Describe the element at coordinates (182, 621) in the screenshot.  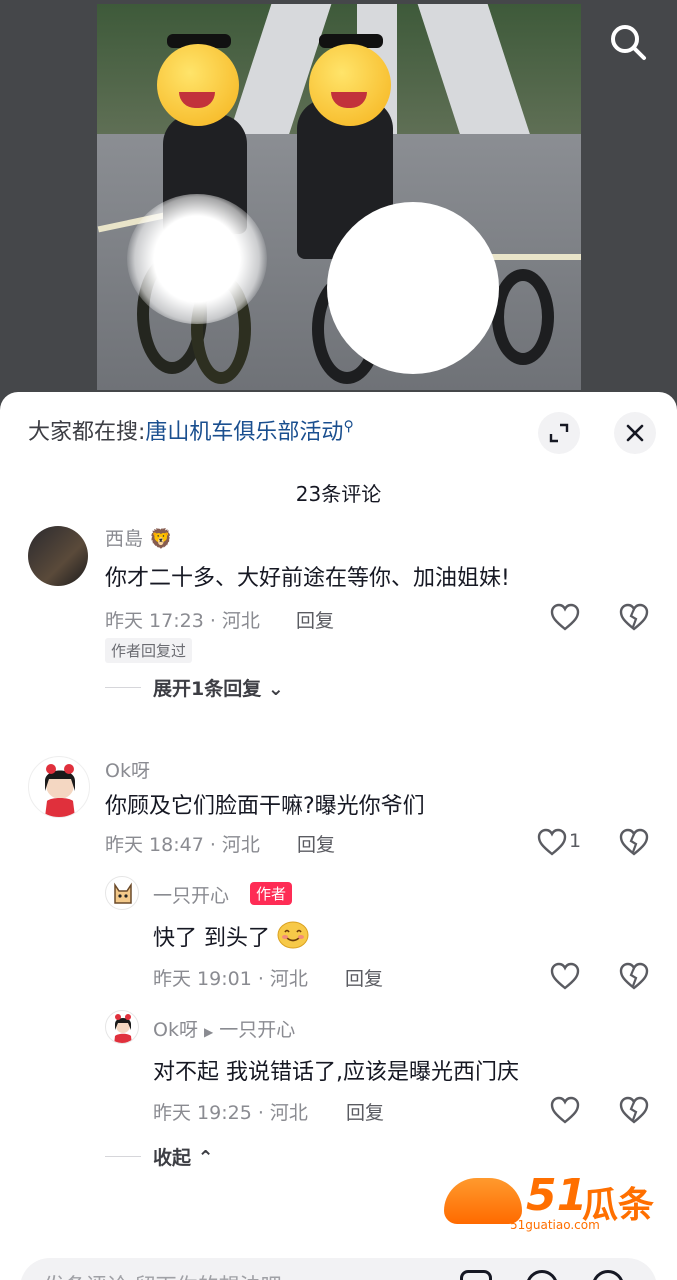
I see `comment-meta: 昨天 17:23 · 河北` at that location.